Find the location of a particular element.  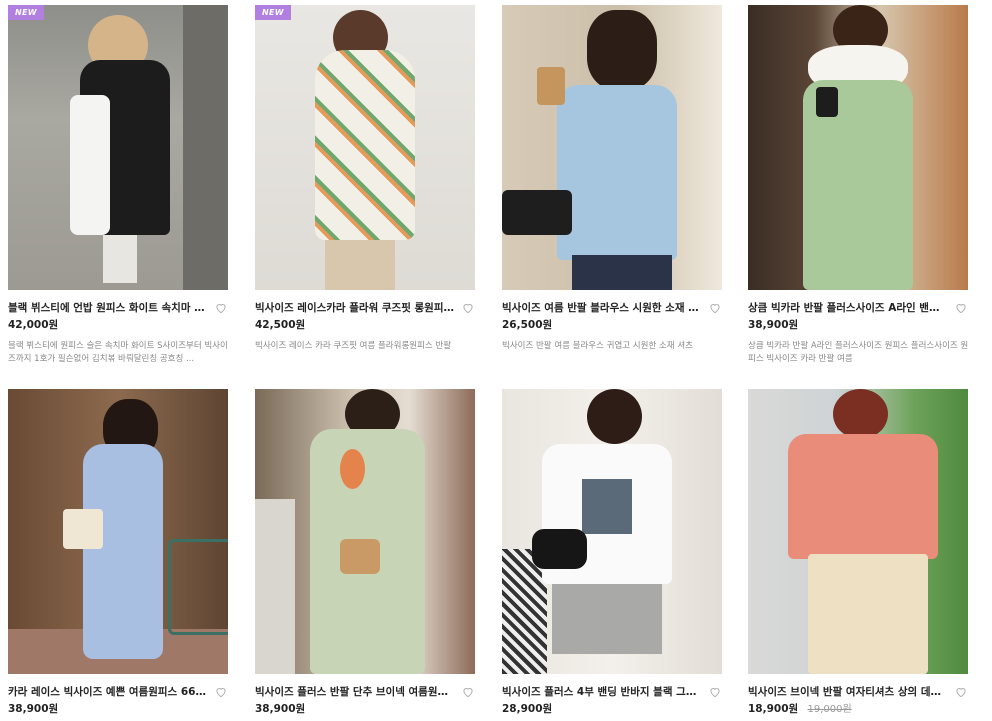

product-title: 빅사이즈 플러스 반팔 단추 브이넥 여름원피스 롱원피스 is located at coordinates (355, 692).